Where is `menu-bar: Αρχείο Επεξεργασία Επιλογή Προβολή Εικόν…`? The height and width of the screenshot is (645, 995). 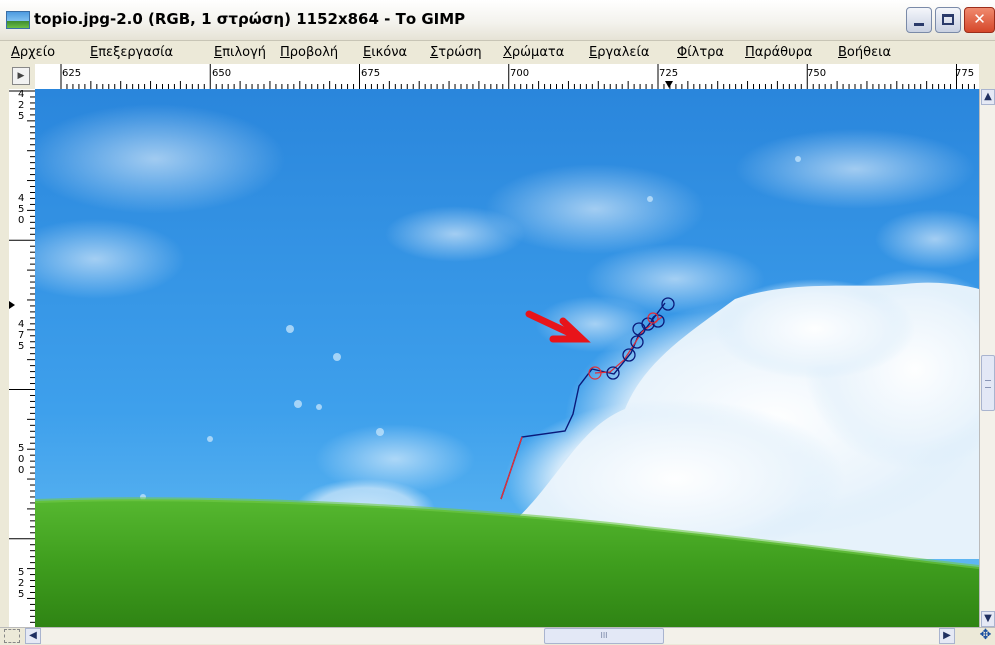 menu-bar: Αρχείο Επεξεργασία Επιλογή Προβολή Εικόν… is located at coordinates (497, 52).